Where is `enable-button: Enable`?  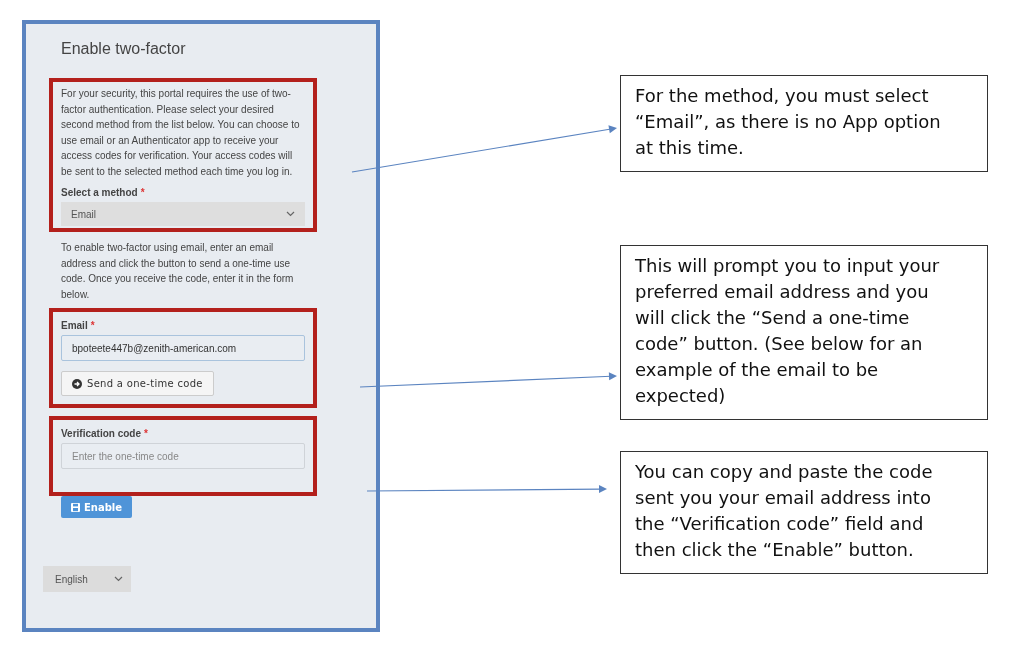
enable-button: Enable is located at coordinates (97, 507).